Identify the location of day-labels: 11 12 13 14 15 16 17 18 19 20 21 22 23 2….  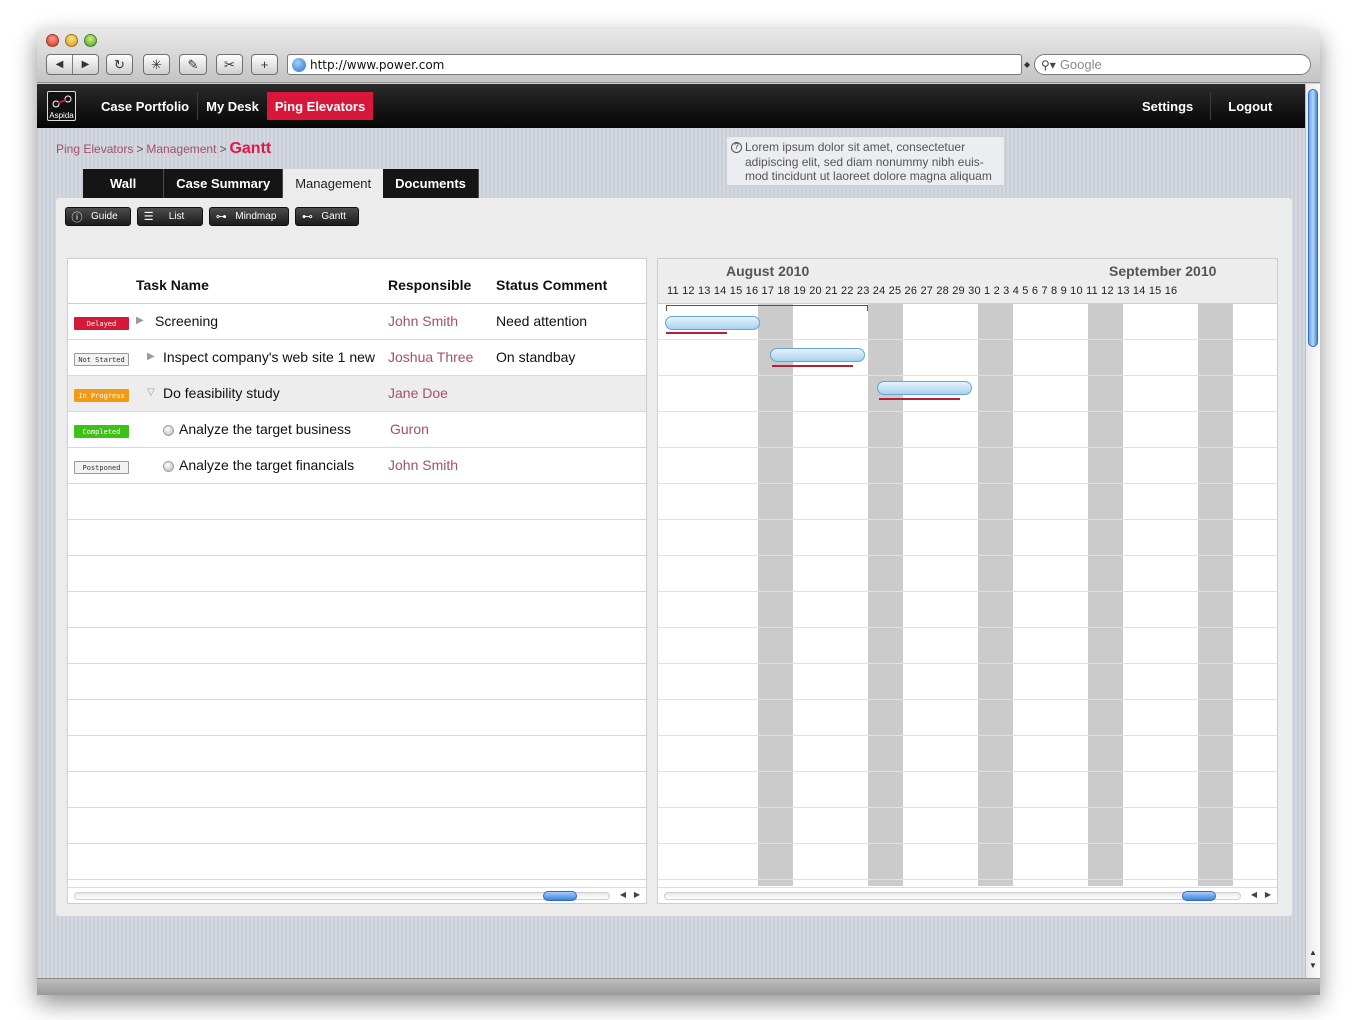
(922, 291).